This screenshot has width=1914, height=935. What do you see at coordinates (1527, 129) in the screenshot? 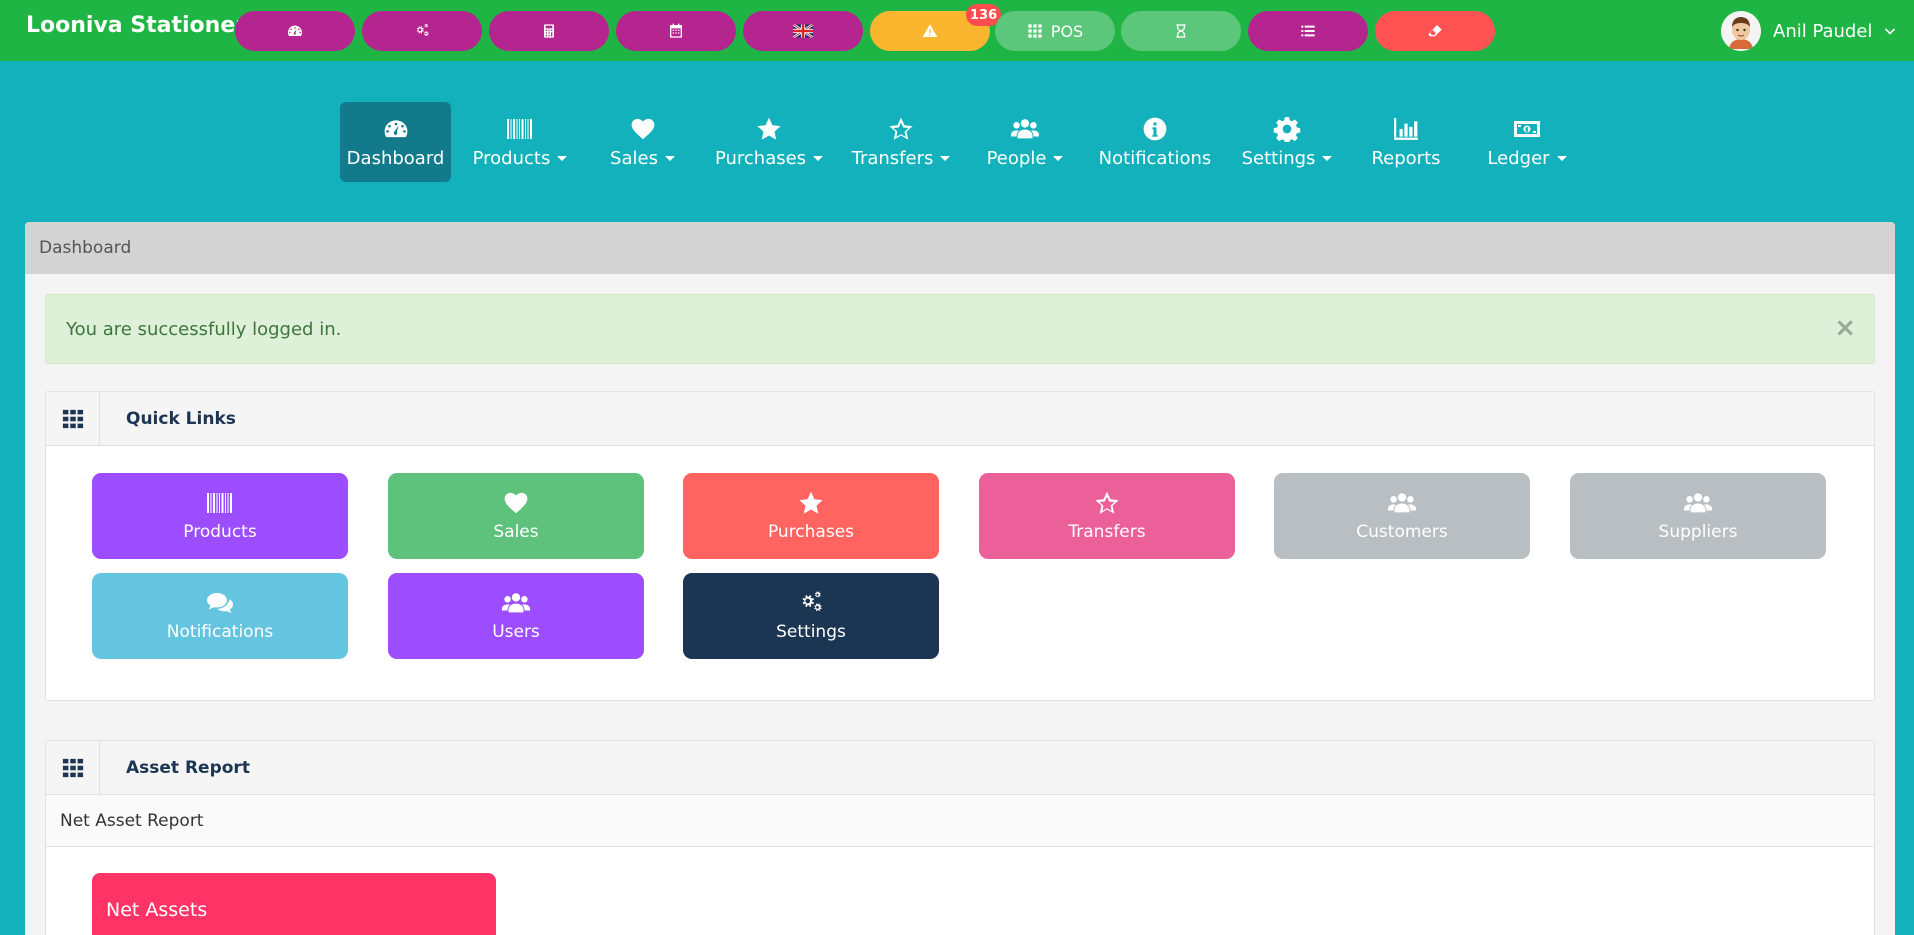
I see `money-icon` at bounding box center [1527, 129].